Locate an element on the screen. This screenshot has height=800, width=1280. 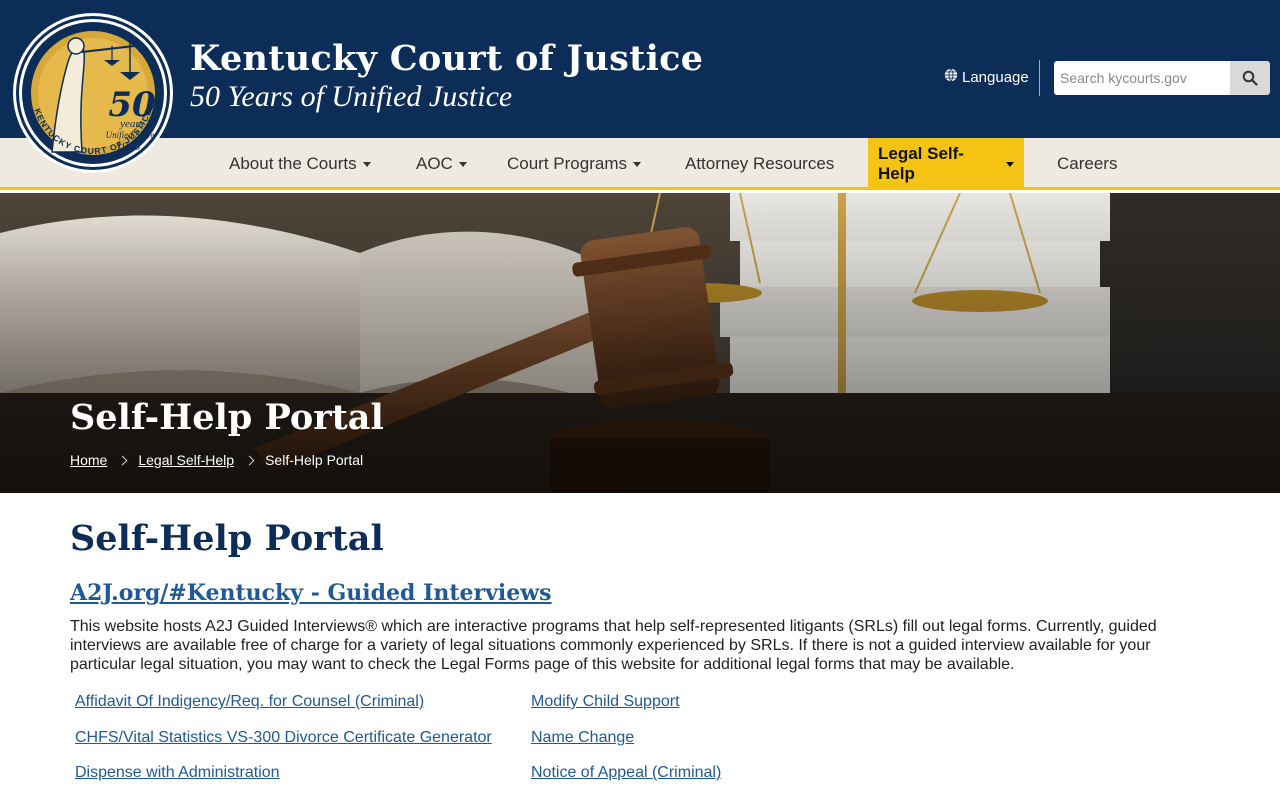
nav-label: Court Programs is located at coordinates (567, 163).